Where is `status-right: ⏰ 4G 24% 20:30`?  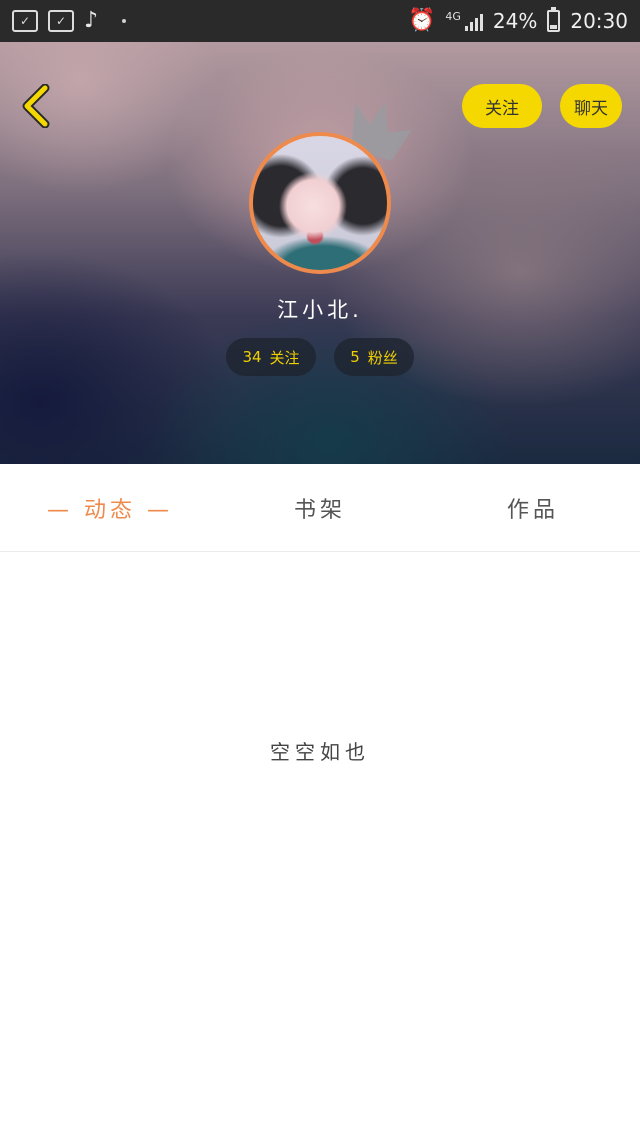
status-right: ⏰ 4G 24% 20:30 is located at coordinates (517, 20).